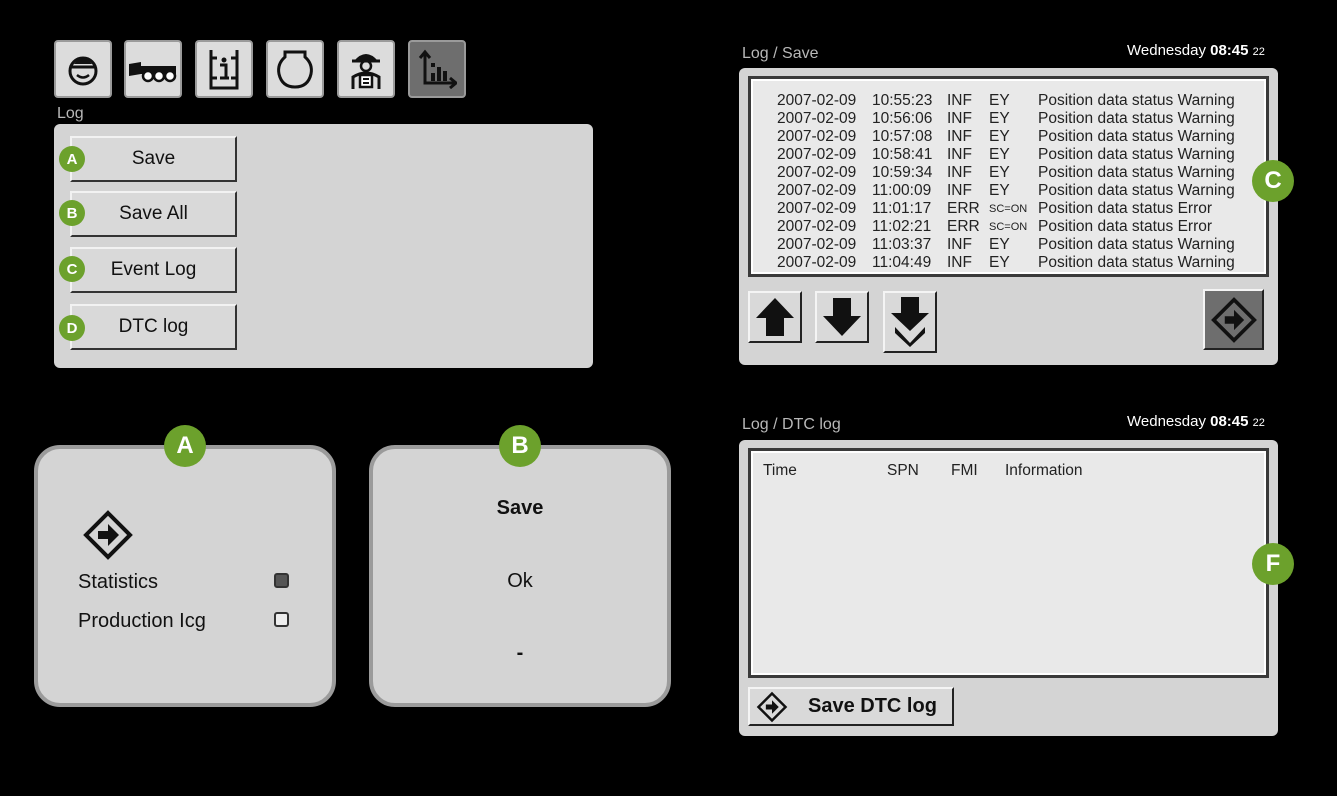 This screenshot has height=796, width=1337. Describe the element at coordinates (1044, 470) in the screenshot. I see `column-header-information: Information` at that location.